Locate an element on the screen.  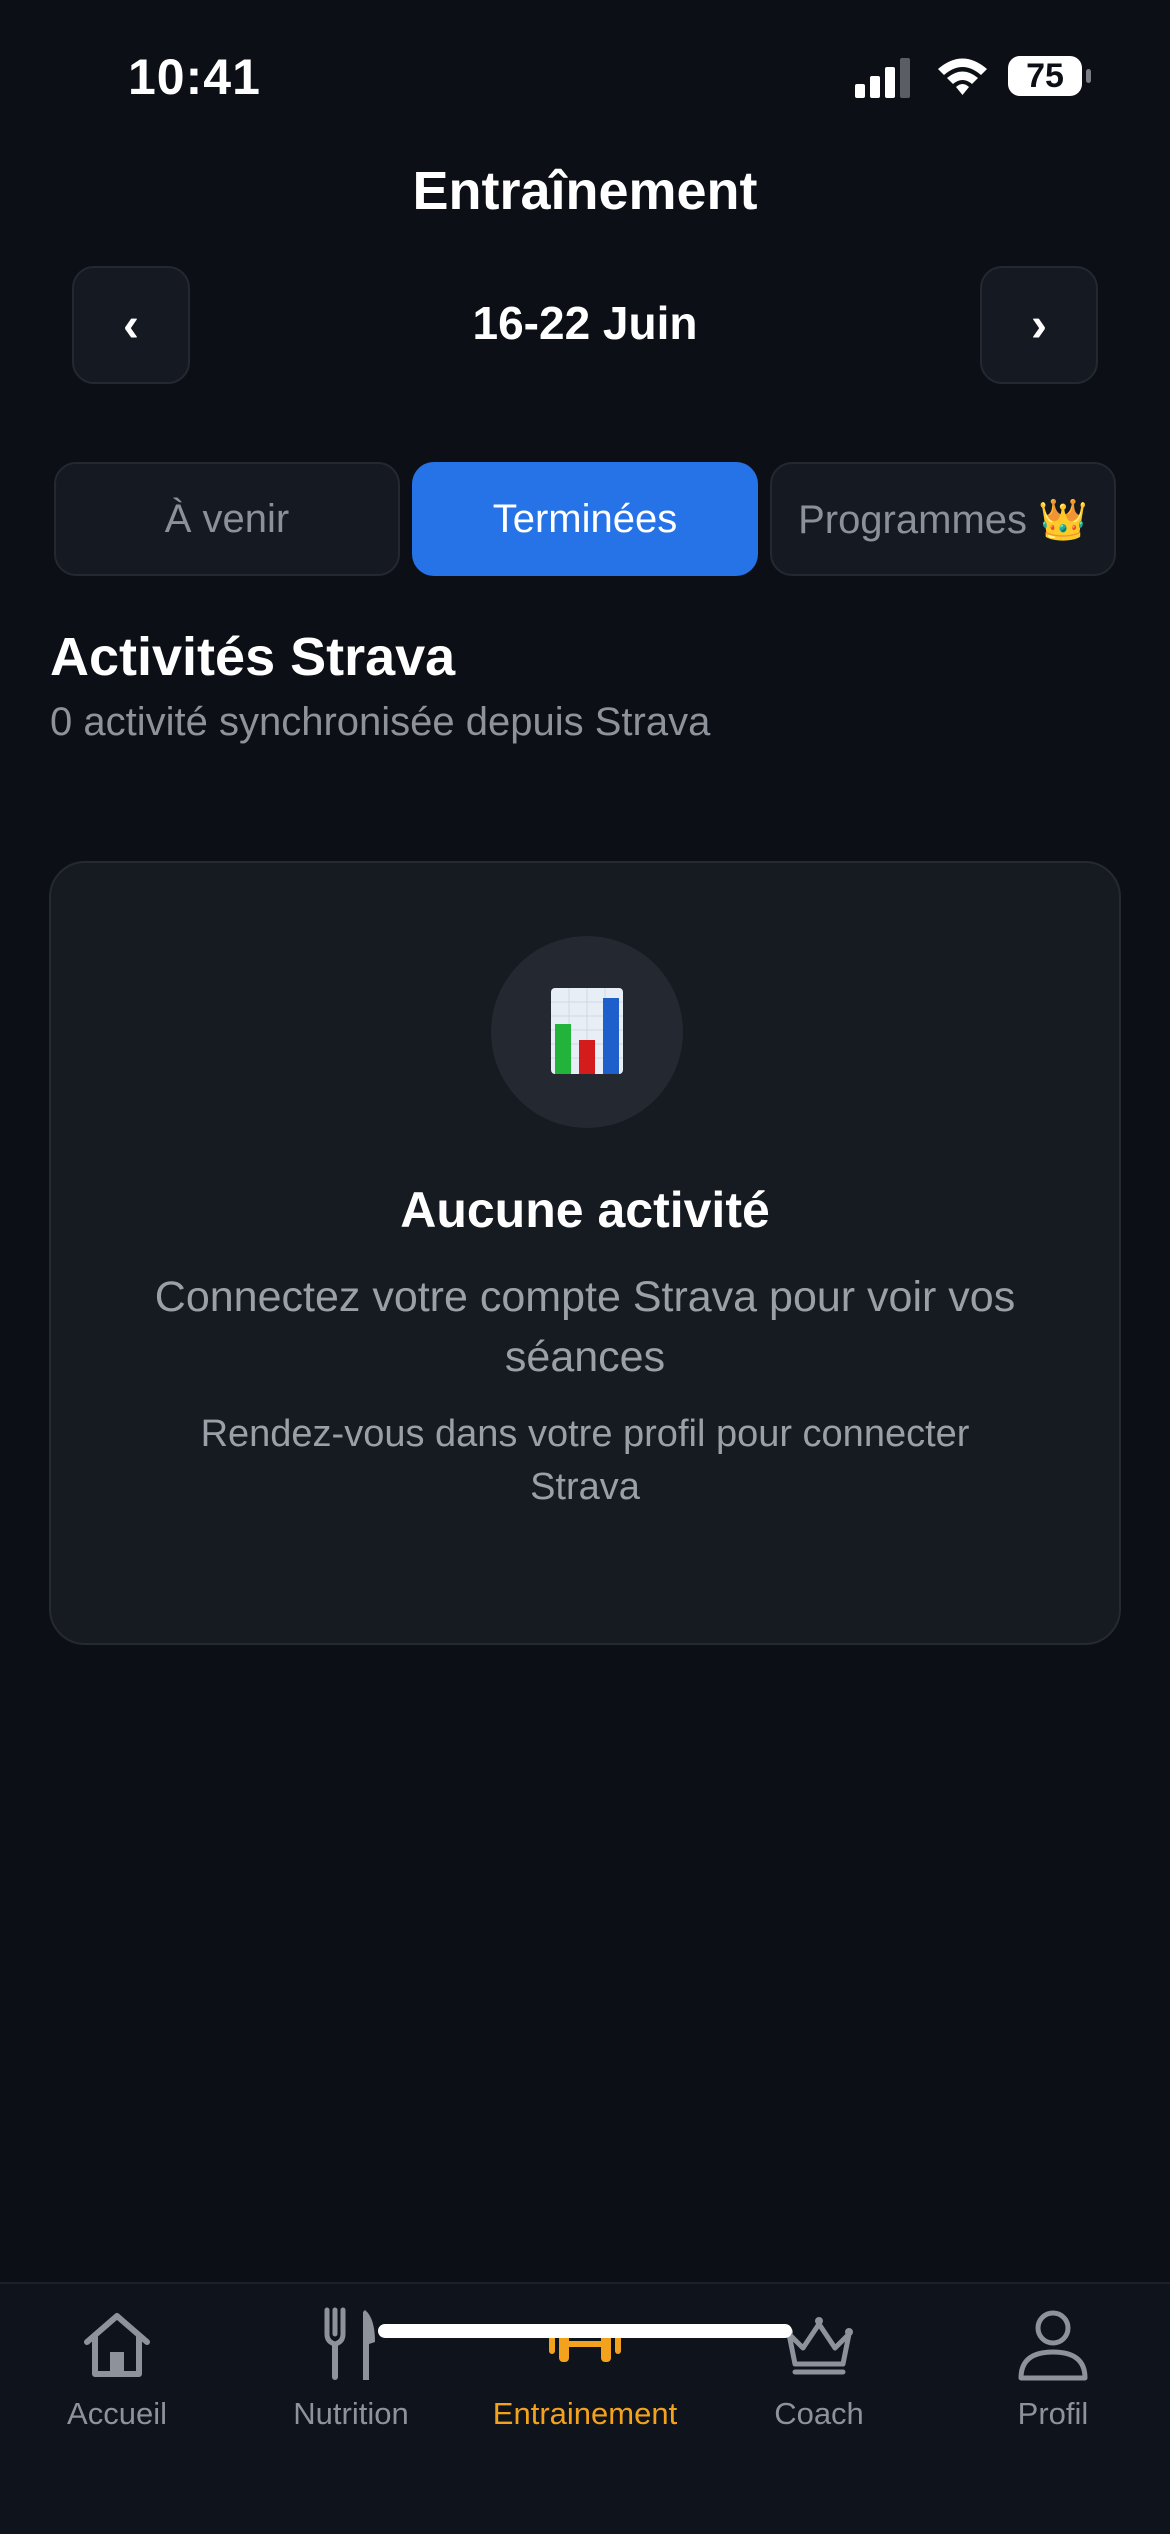
week-navigator: ‹ 16-22 Juin › is located at coordinates (585, 326).